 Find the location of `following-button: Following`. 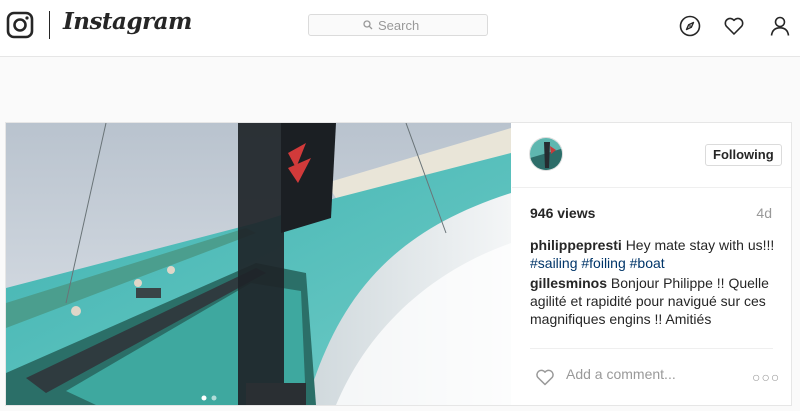

following-button: Following is located at coordinates (743, 155).